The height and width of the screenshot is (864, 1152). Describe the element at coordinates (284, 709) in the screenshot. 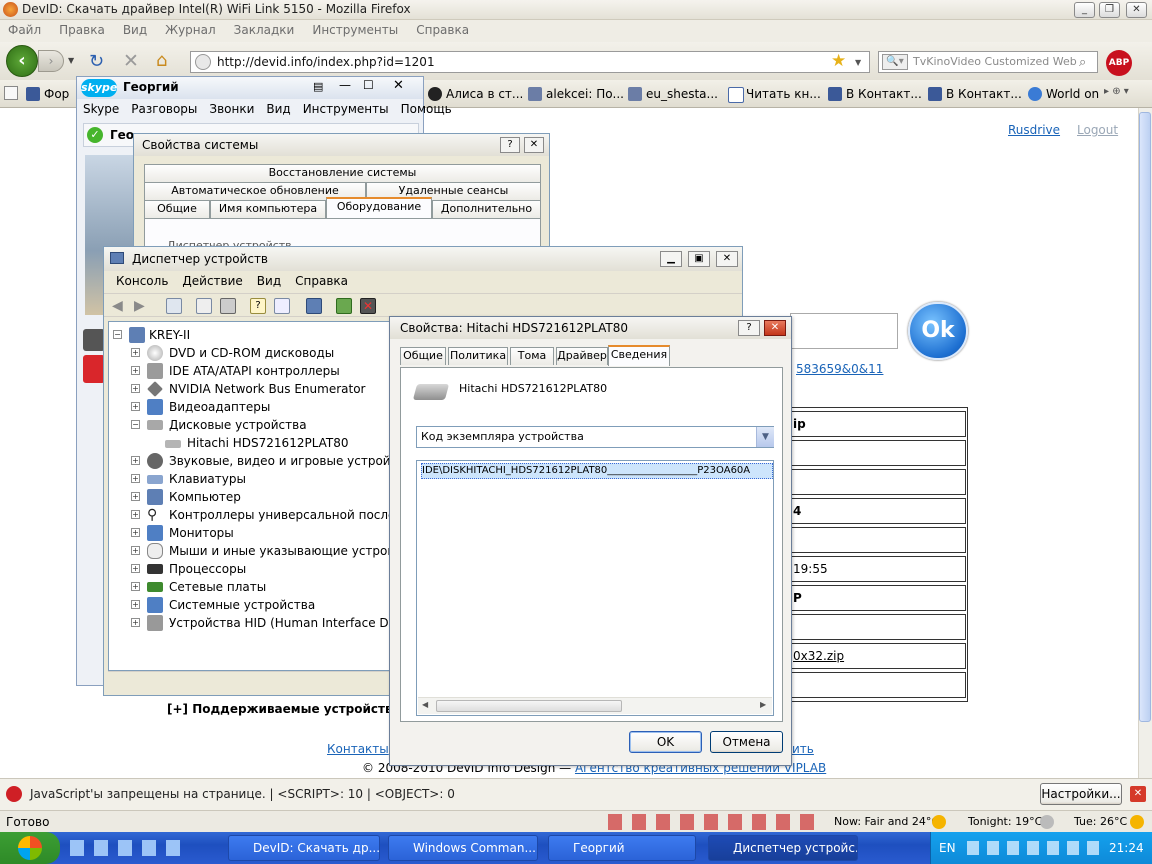

I see `supported-devices-toggle: [+] Поддерживаемые устройства` at that location.